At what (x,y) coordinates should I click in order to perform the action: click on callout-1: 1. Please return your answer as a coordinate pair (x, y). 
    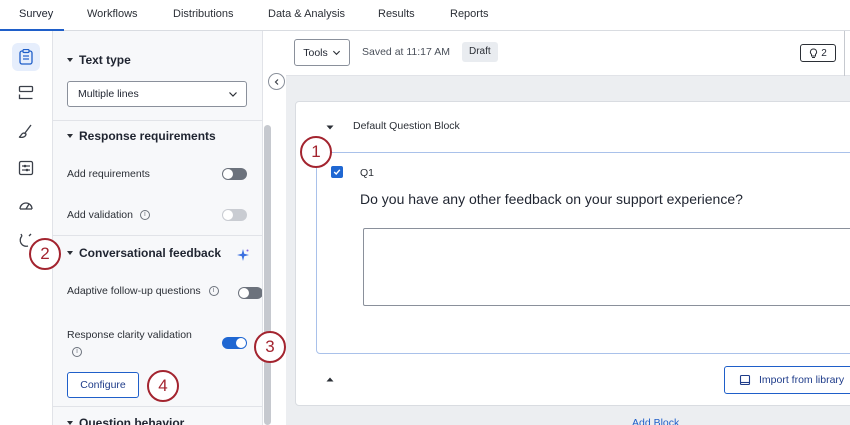
    Looking at the image, I should click on (316, 152).